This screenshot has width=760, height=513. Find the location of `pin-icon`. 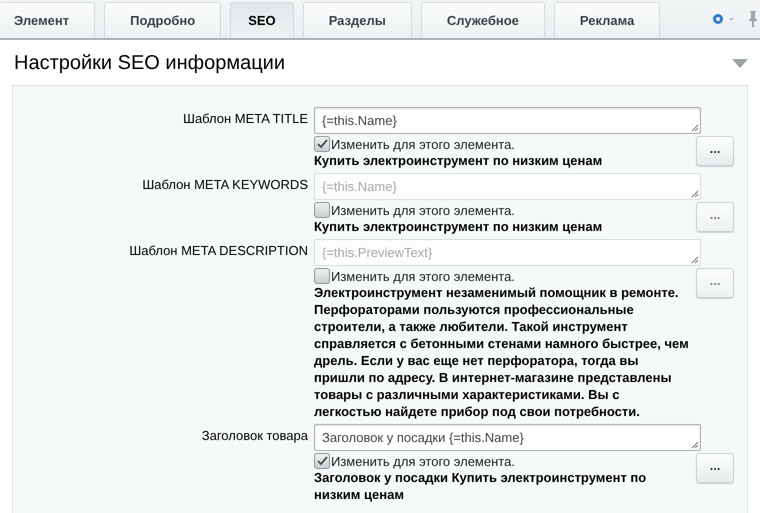

pin-icon is located at coordinates (753, 19).